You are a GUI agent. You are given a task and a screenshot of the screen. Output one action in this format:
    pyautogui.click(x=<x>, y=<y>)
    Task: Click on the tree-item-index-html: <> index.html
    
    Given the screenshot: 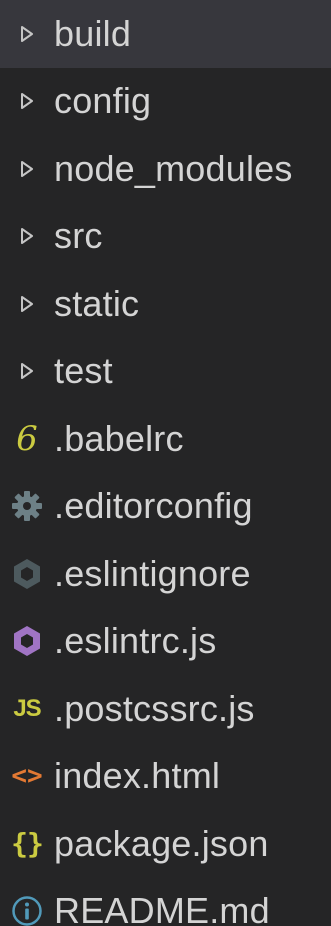 What is the action you would take?
    pyautogui.click(x=165, y=777)
    